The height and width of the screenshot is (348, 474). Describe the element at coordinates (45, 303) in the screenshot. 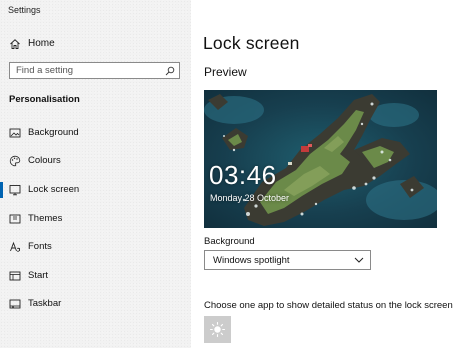

I see `sidebar-item-label: Taskbar` at that location.